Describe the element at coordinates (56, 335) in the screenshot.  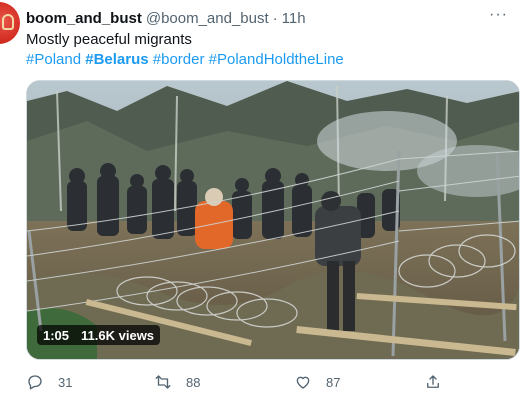
I see `video-duration: 1:05` at that location.